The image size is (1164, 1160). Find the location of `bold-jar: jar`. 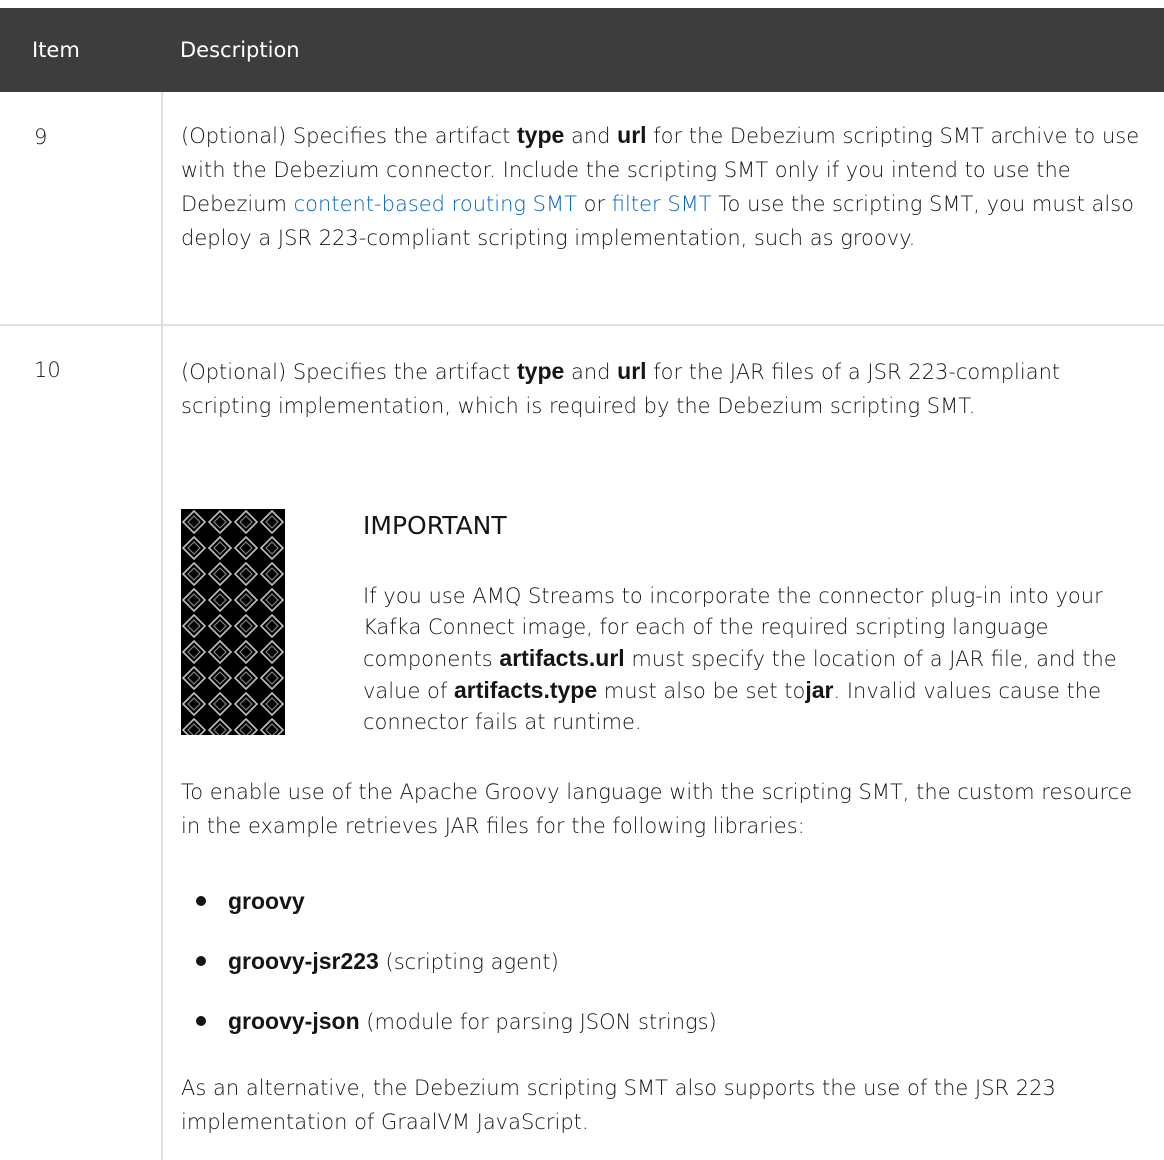

bold-jar: jar is located at coordinates (819, 690).